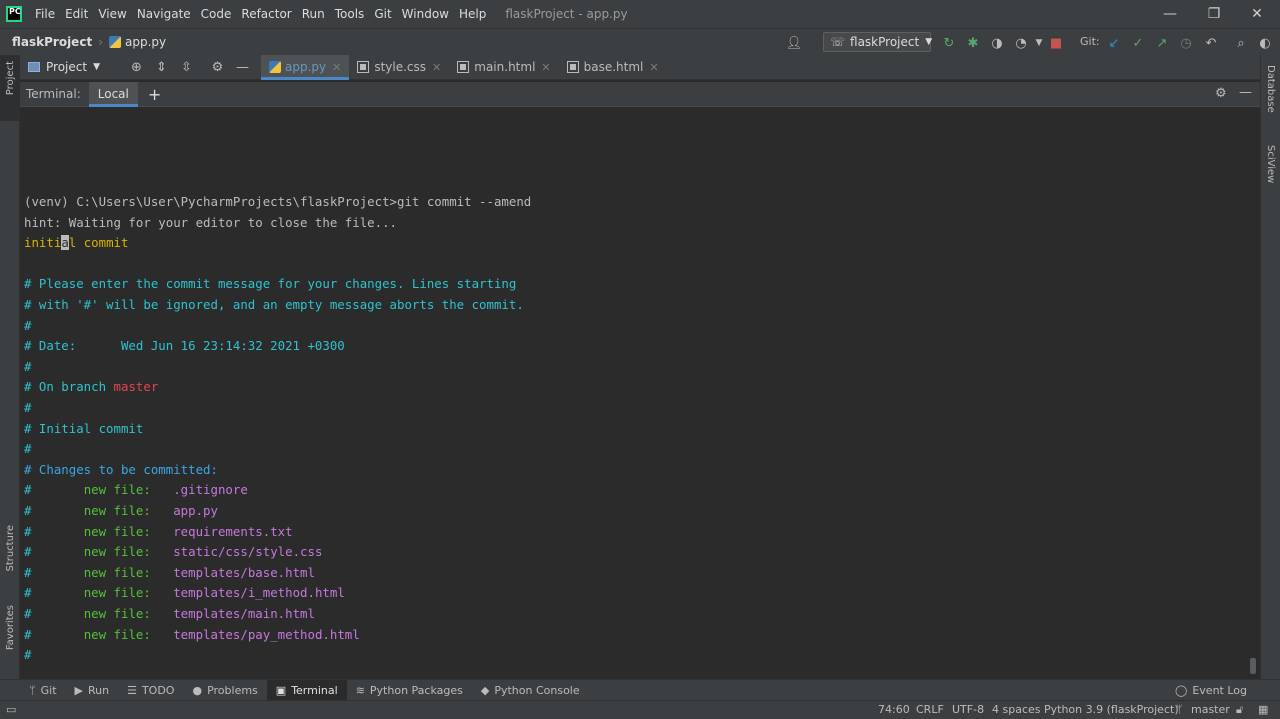  What do you see at coordinates (242, 67) in the screenshot?
I see `hide-icon: —` at bounding box center [242, 67].